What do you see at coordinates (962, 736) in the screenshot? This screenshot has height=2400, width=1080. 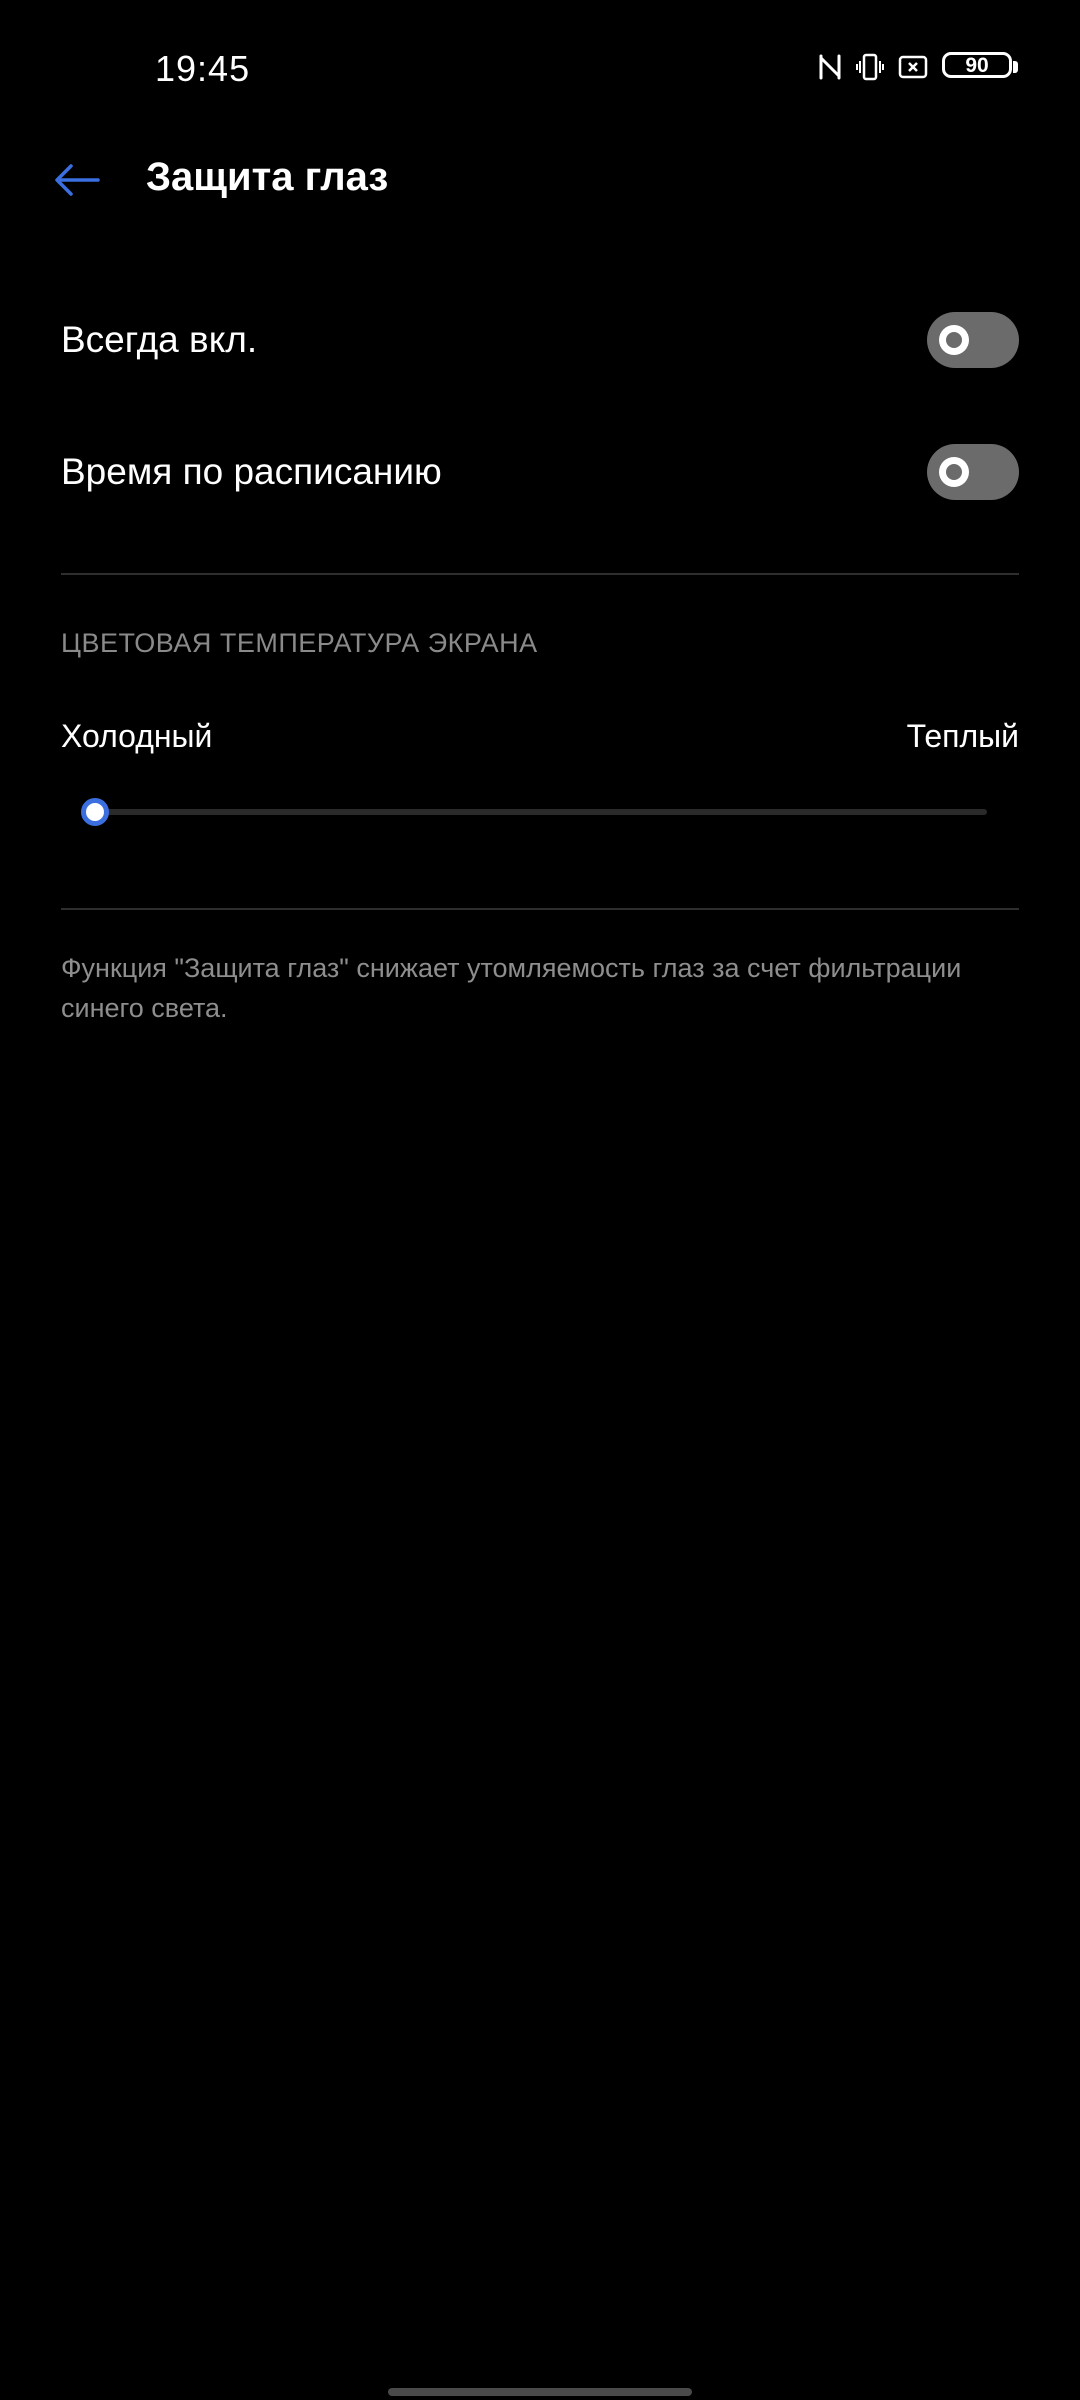 I see `slider-max-label: Теплый` at bounding box center [962, 736].